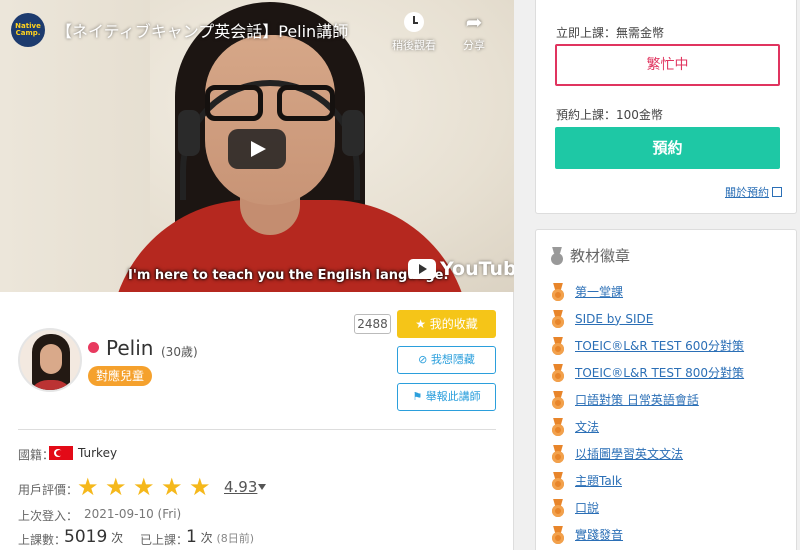 Image resolution: width=800 pixels, height=550 pixels. I want to click on list-item: 口說, so click(647, 507).